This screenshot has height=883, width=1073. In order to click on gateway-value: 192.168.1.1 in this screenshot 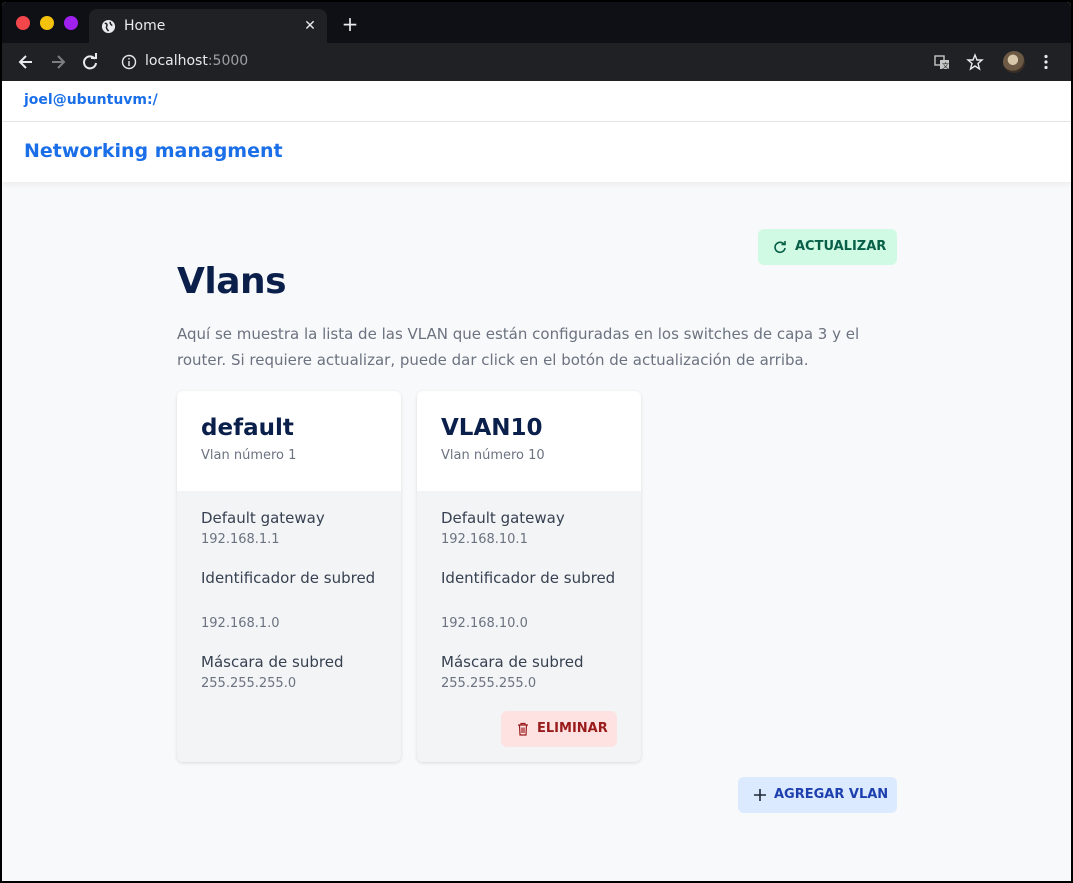, I will do `click(240, 539)`.